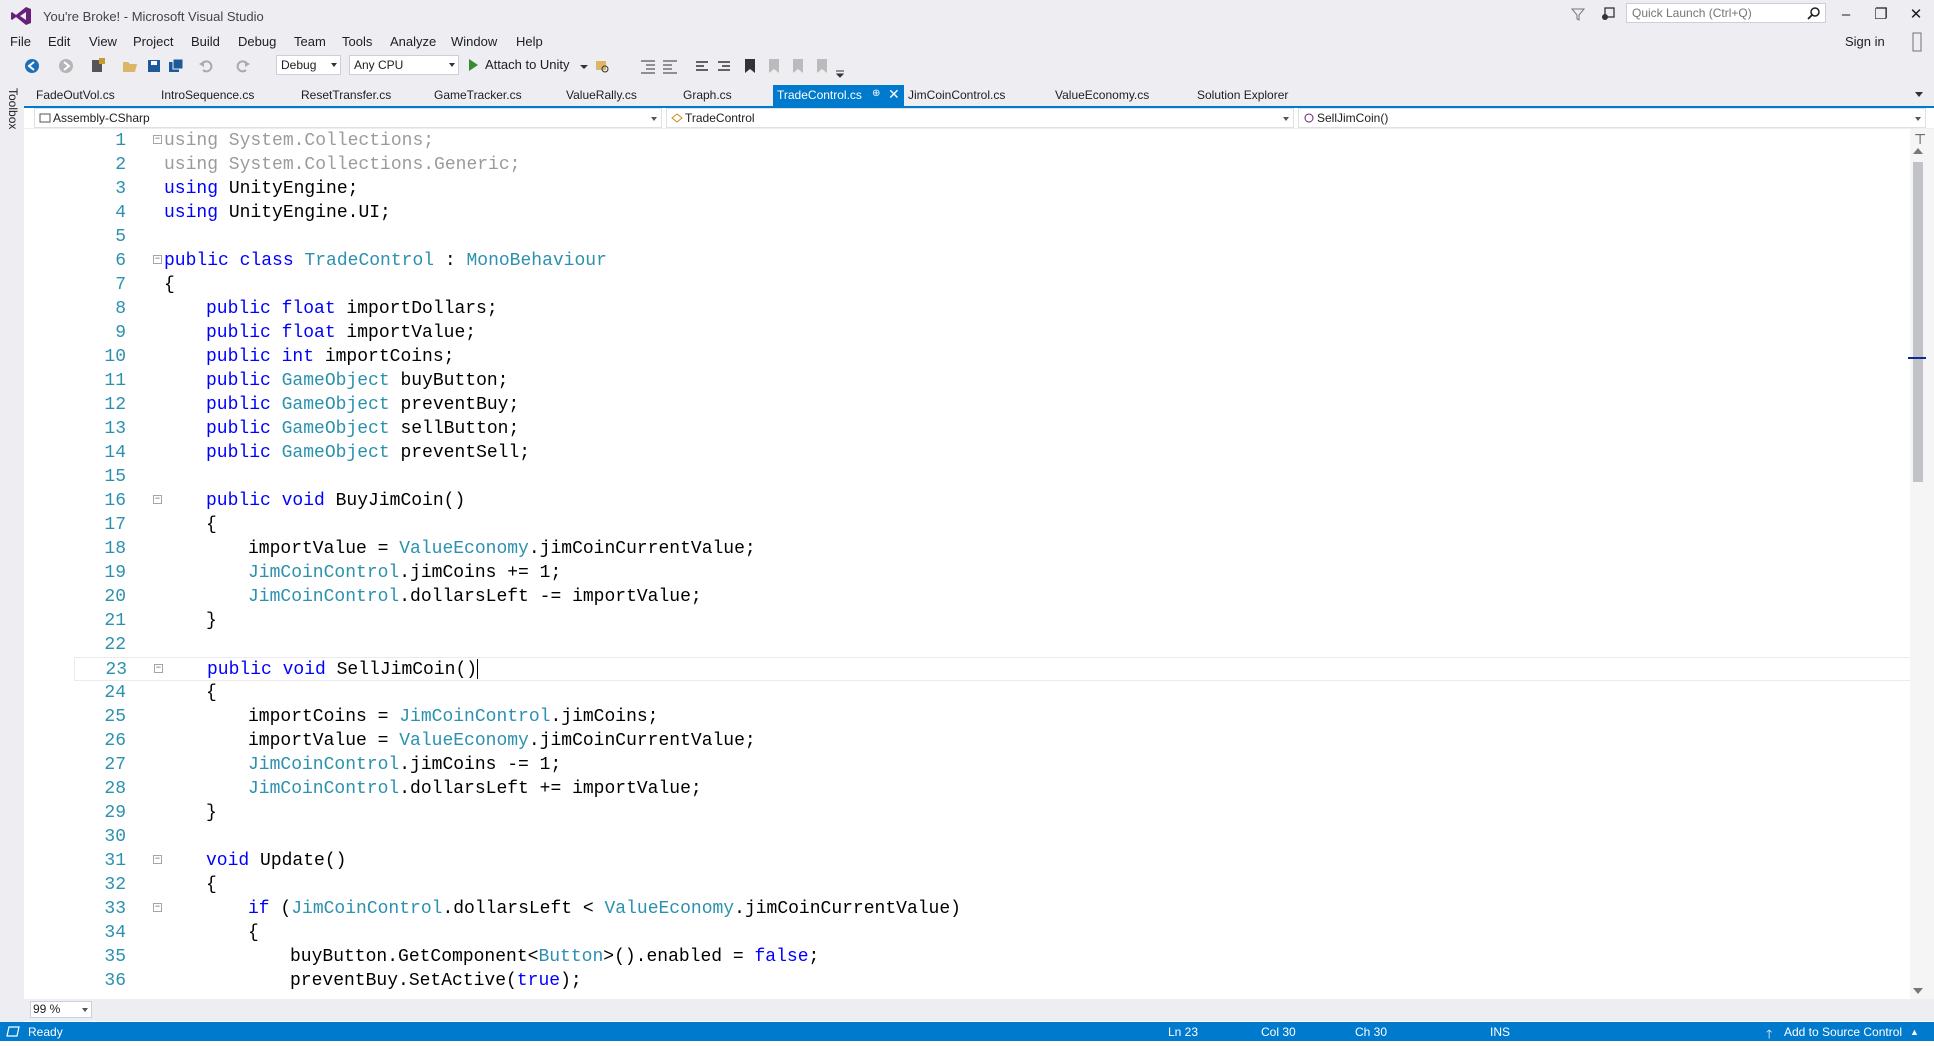 This screenshot has width=1934, height=1046. What do you see at coordinates (449, 381) in the screenshot?
I see `code-text: buyButton;` at bounding box center [449, 381].